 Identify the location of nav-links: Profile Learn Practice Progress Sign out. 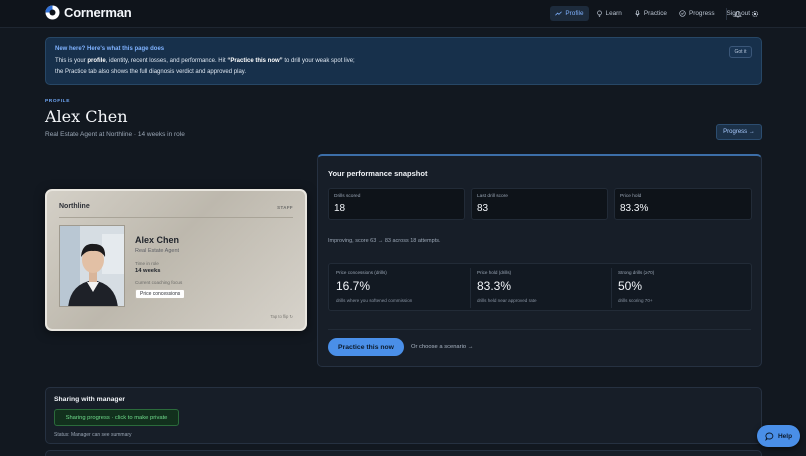
(652, 13).